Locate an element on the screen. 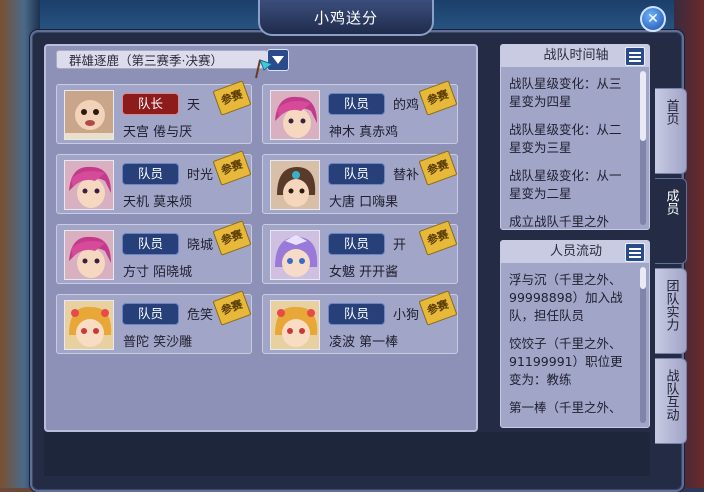 This screenshot has height=492, width=704. personnel-title: 人员流动 is located at coordinates (575, 251).